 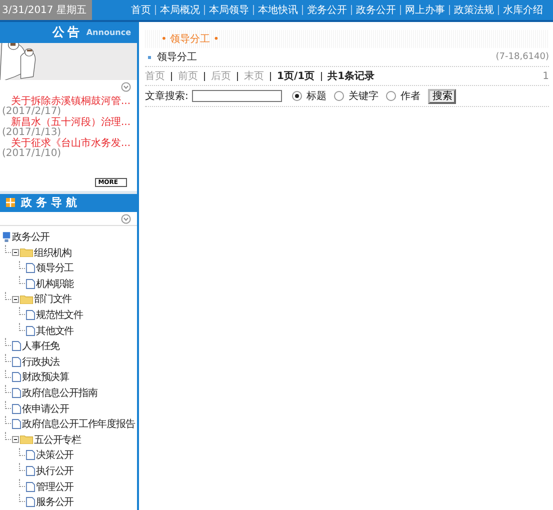 I want to click on tree-item: 依申请公开, so click(x=46, y=409).